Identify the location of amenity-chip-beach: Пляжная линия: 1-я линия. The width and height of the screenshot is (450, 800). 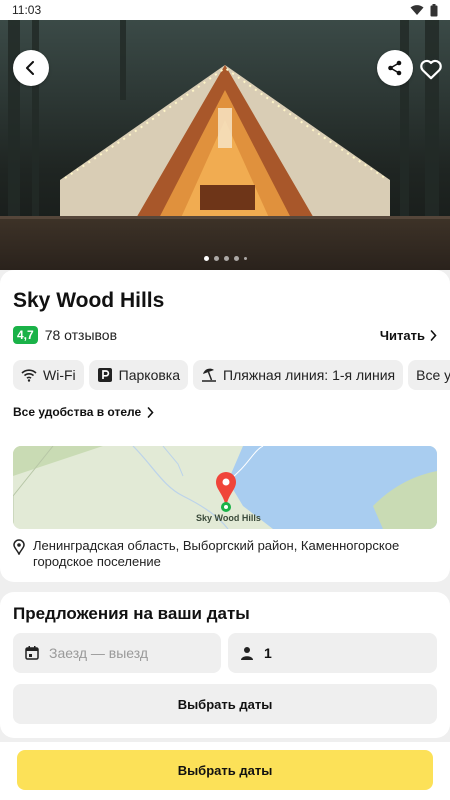
(298, 375).